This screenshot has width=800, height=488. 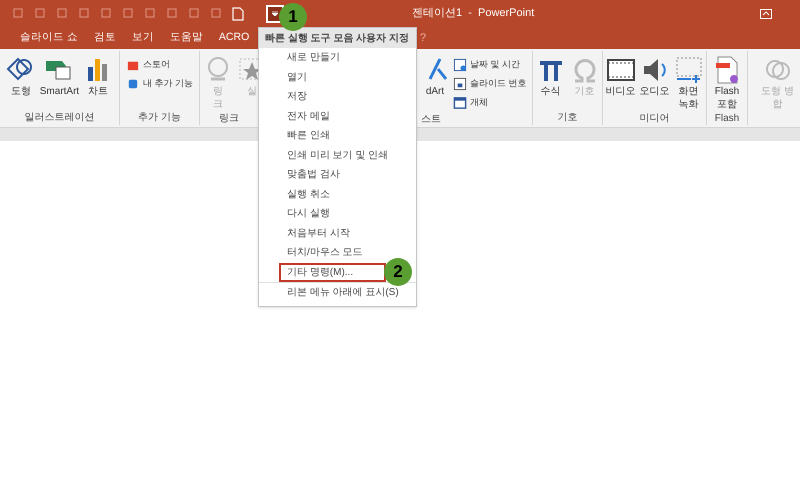 What do you see at coordinates (479, 103) in the screenshot?
I see `ribbon-command: 개체` at bounding box center [479, 103].